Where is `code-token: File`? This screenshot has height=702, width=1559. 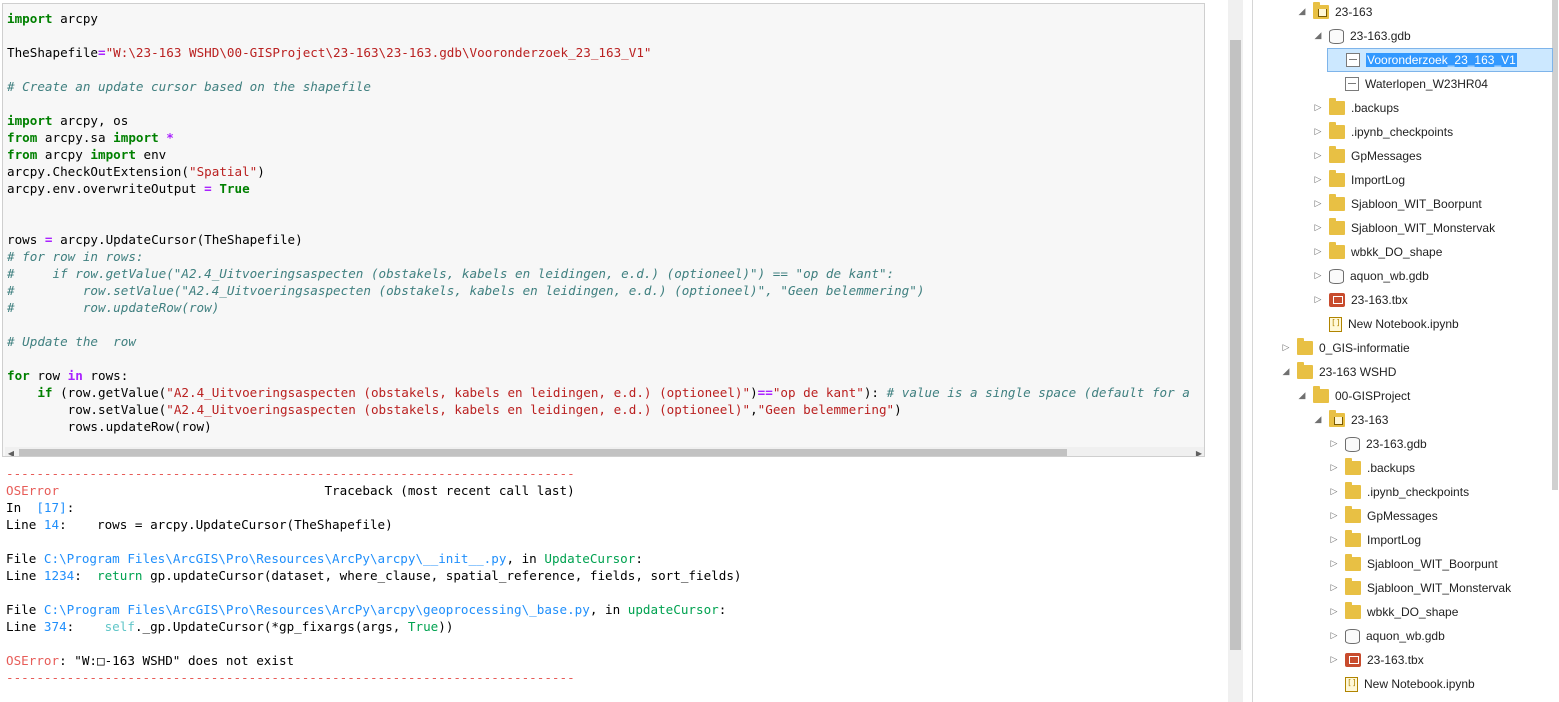 code-token: File is located at coordinates (25, 558).